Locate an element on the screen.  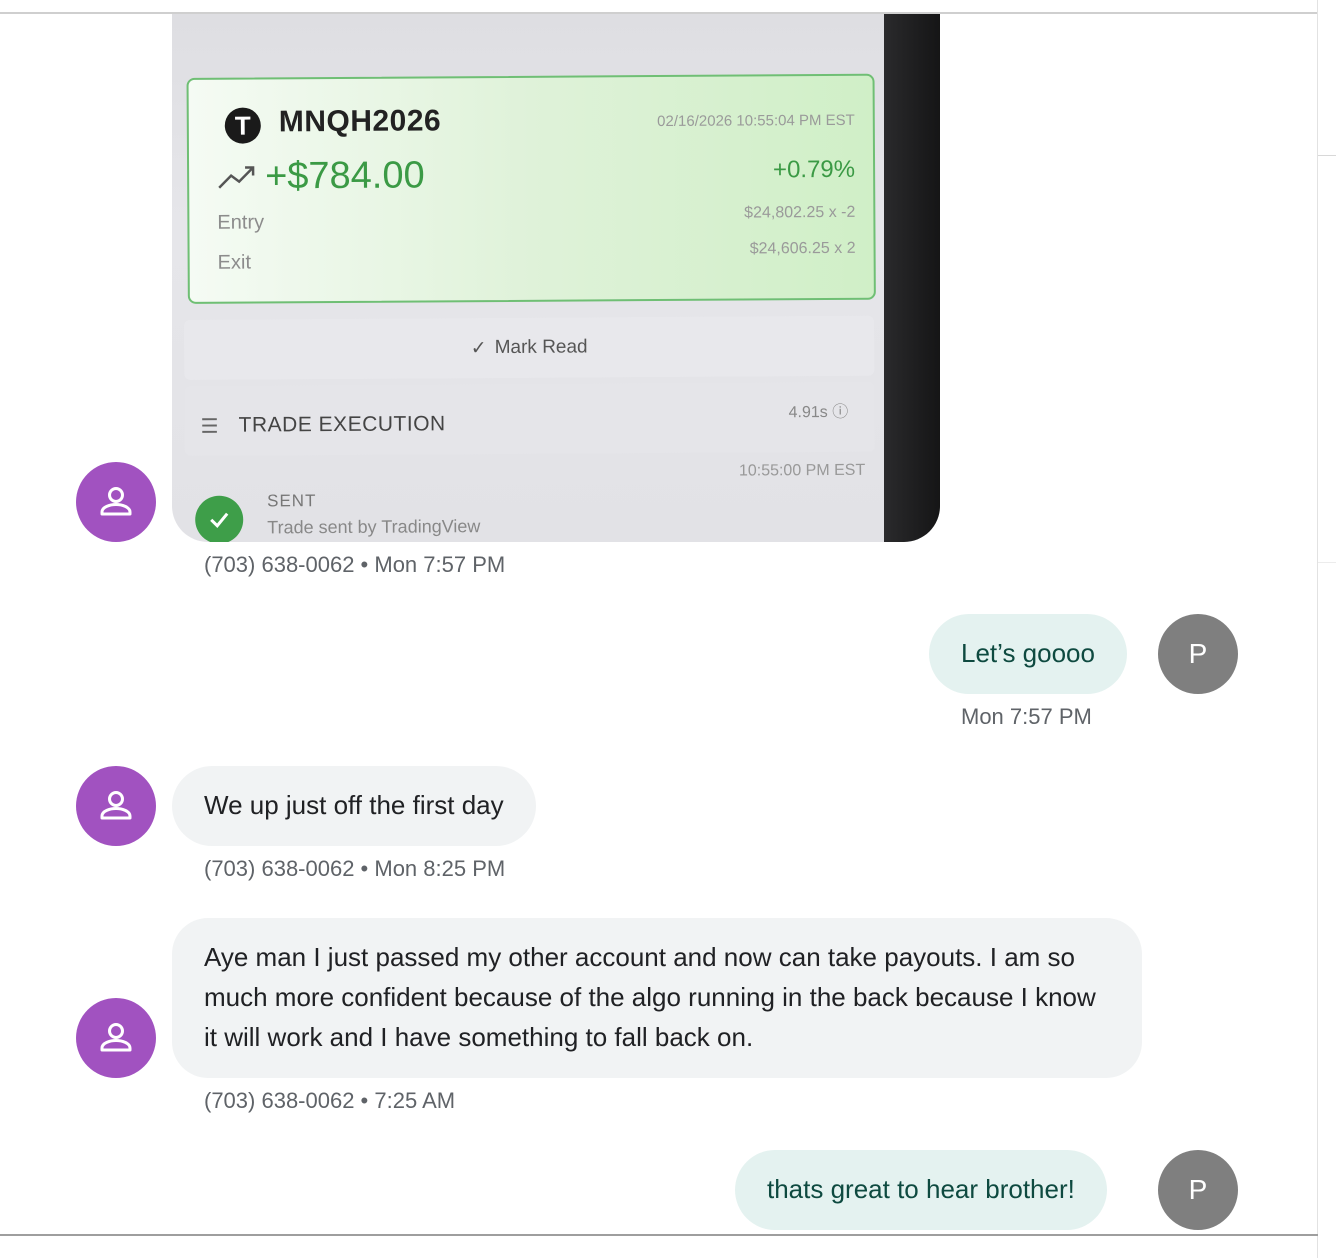
mark-read-row: ✓ Mark Read is located at coordinates (529, 347).